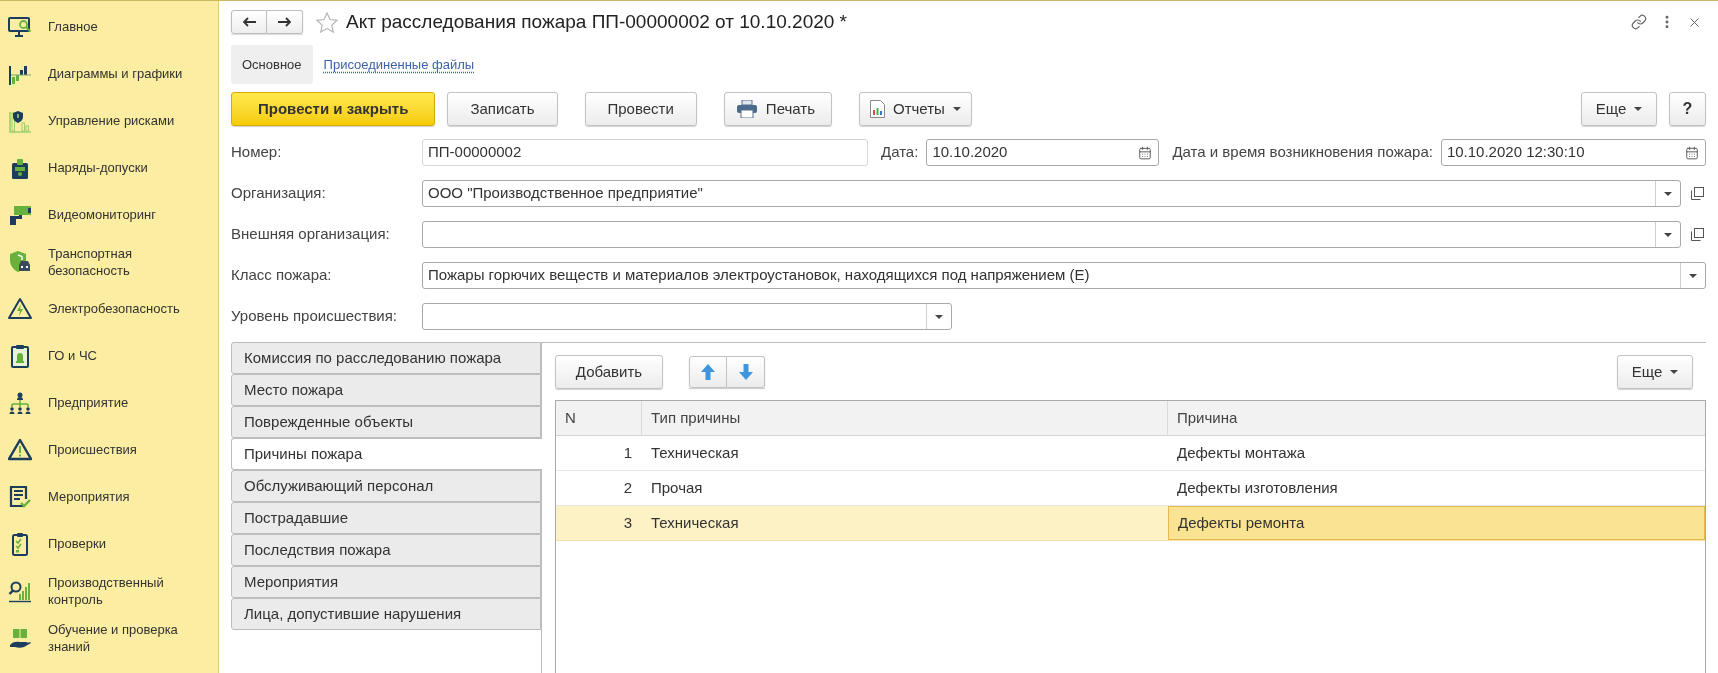 This screenshot has height=673, width=1718. Describe the element at coordinates (386, 582) in the screenshot. I see `section-tab: Мероприятия` at that location.